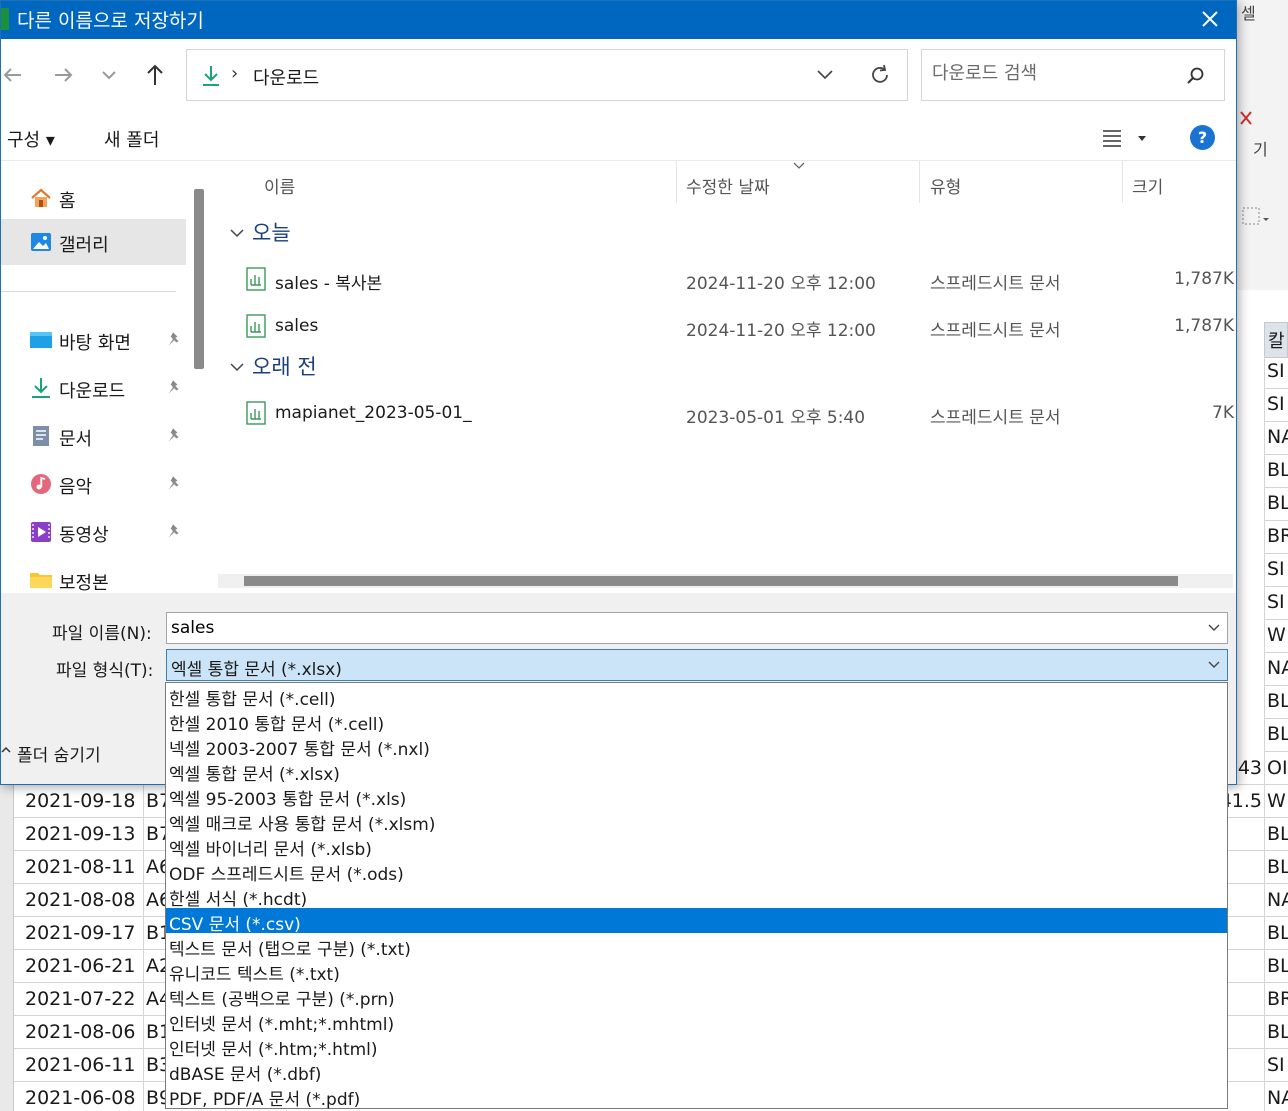  What do you see at coordinates (259, 232) in the screenshot?
I see `group-header: 오늘` at bounding box center [259, 232].